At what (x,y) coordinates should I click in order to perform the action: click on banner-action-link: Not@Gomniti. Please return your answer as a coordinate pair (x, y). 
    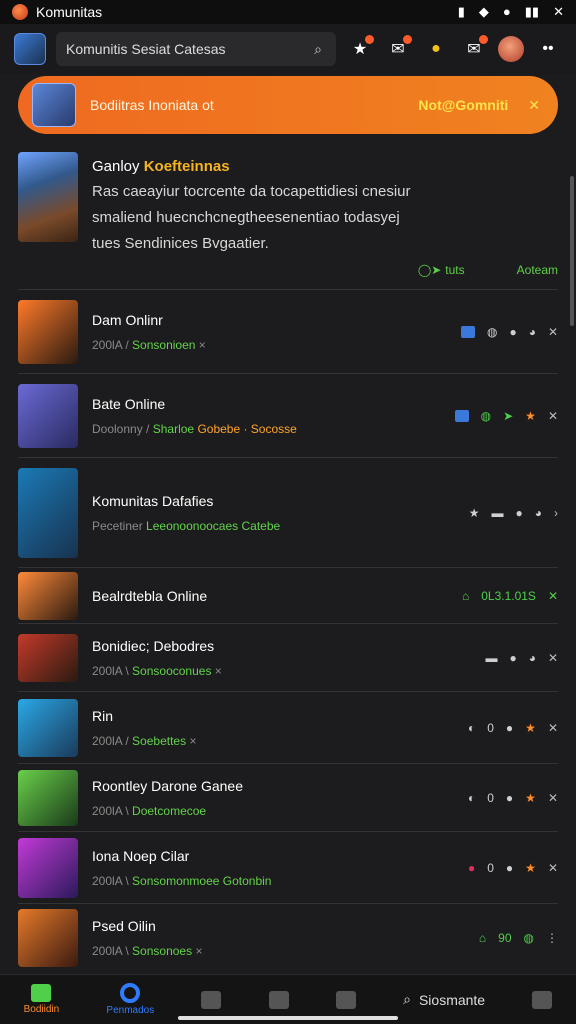
    Looking at the image, I should click on (463, 105).